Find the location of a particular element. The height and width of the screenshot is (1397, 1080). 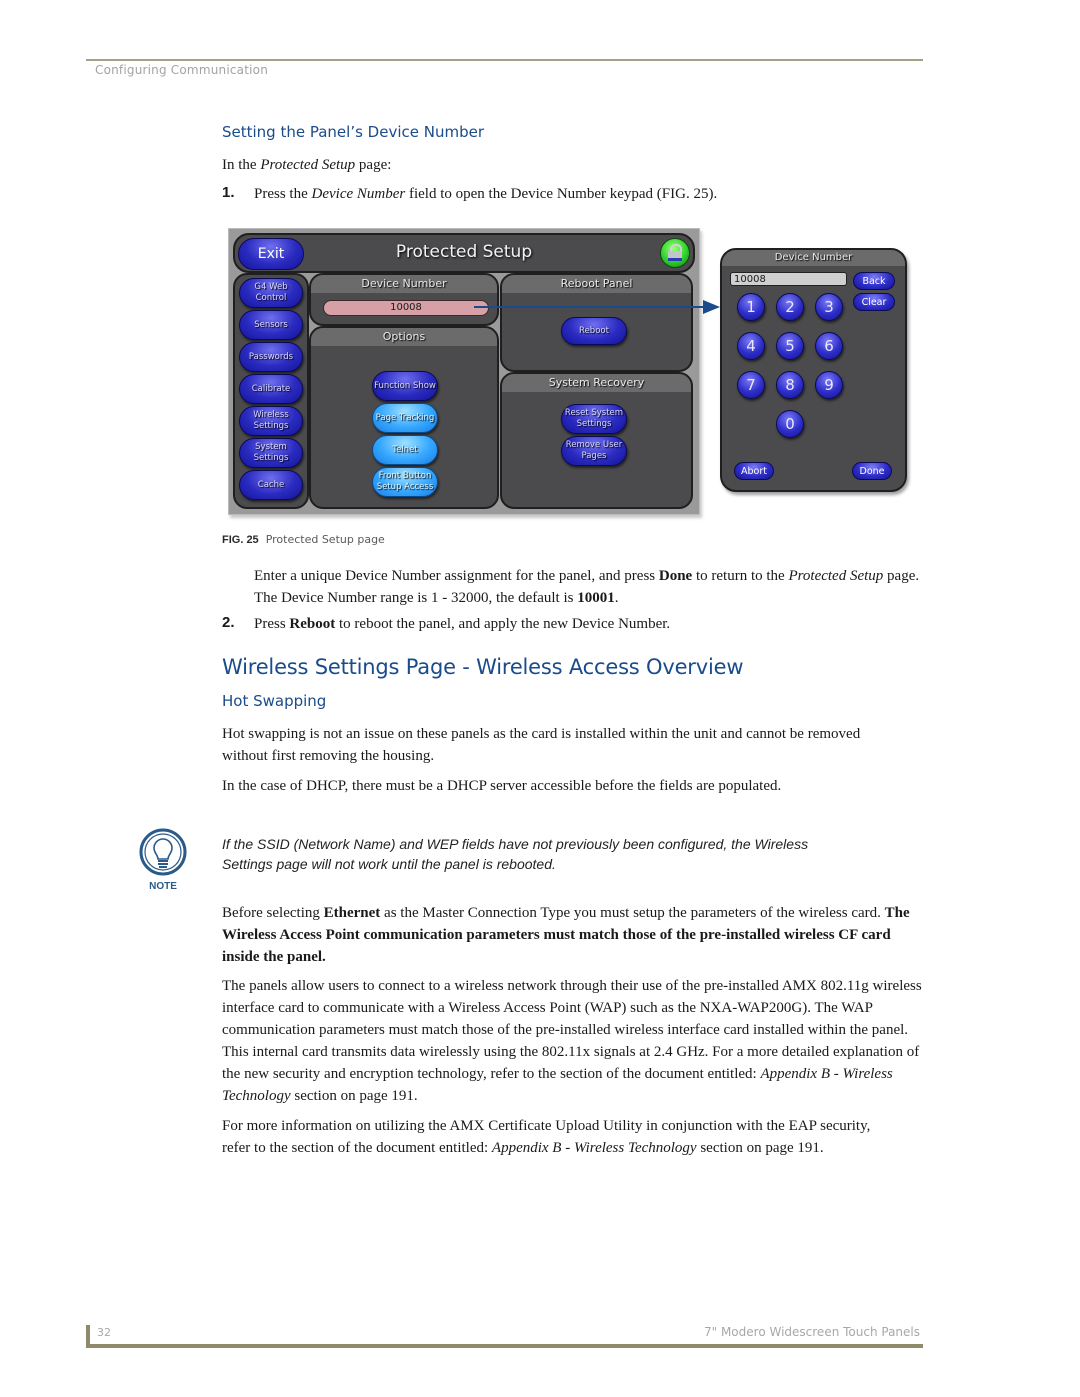

step-number: 1. is located at coordinates (228, 192).